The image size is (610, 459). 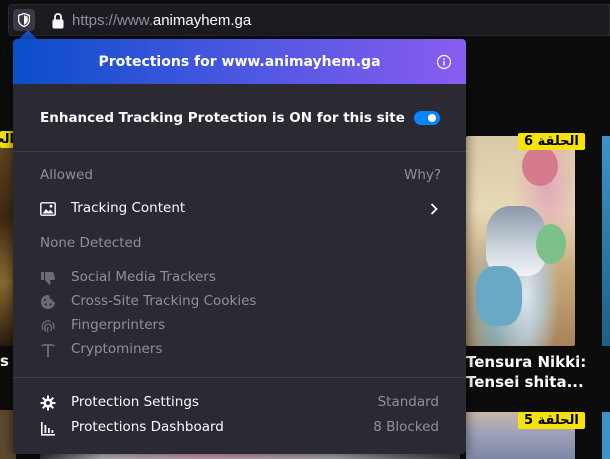 I want to click on panel-header: Protections for www.animayhem.ga, so click(x=239, y=61).